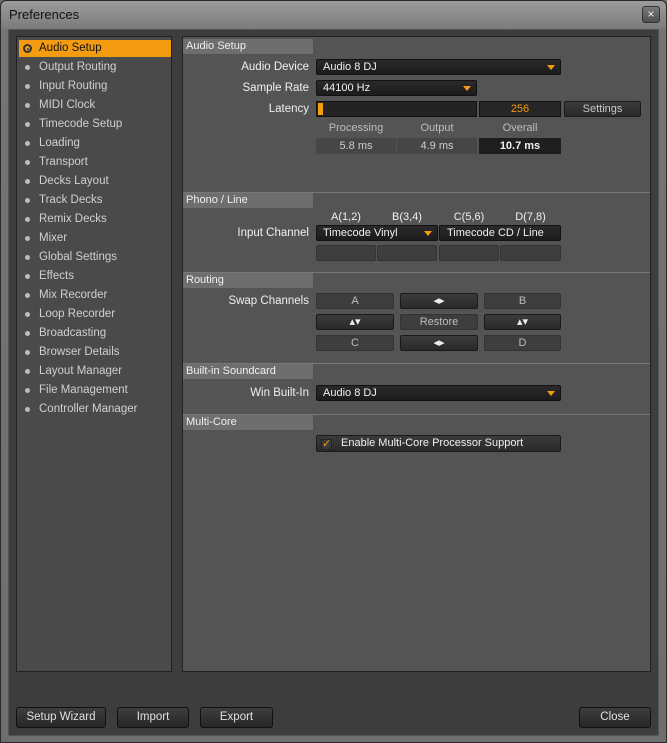  I want to click on sidebar-item-timecode-setup: Timecode Setup, so click(95, 124).